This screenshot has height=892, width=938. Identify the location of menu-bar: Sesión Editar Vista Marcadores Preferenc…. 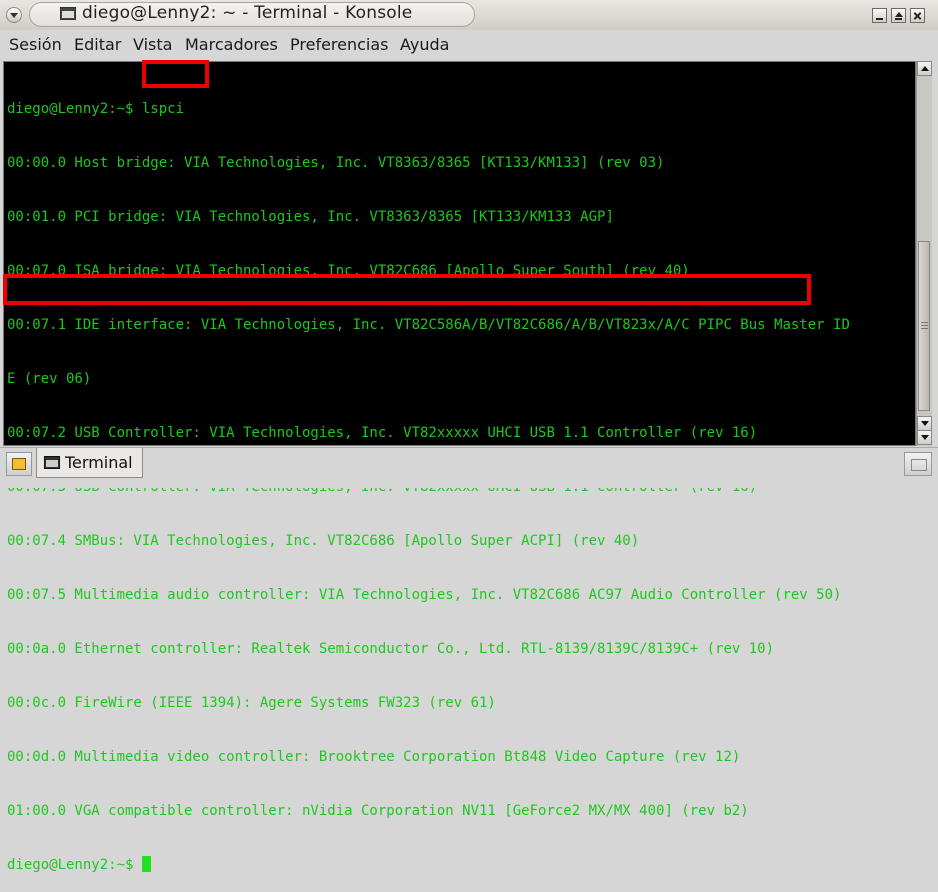
(469, 45).